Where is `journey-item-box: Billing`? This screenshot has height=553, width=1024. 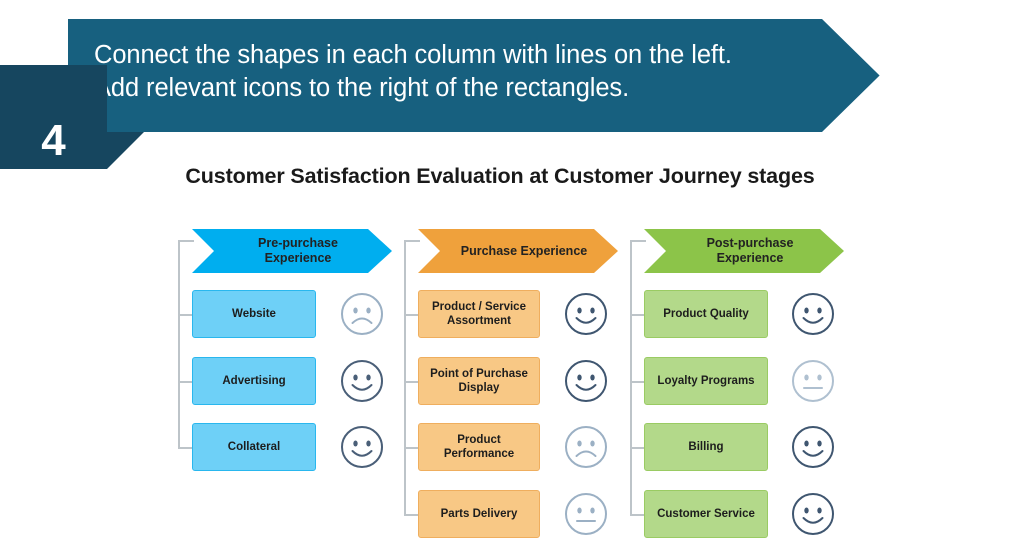
journey-item-box: Billing is located at coordinates (706, 447).